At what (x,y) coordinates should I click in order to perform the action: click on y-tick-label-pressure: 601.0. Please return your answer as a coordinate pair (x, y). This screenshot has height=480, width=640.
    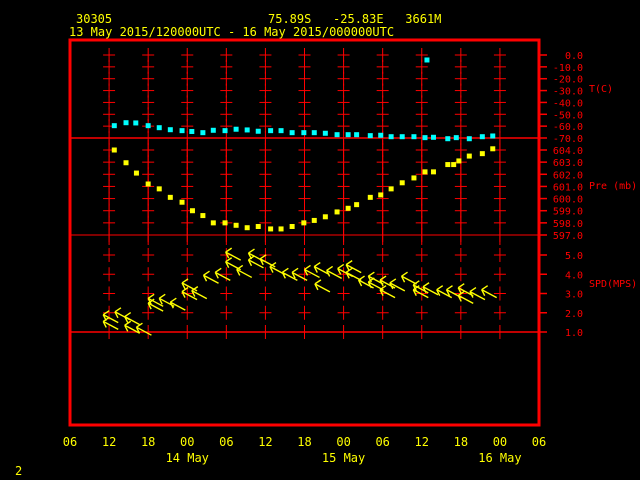
    Looking at the image, I should click on (568, 187).